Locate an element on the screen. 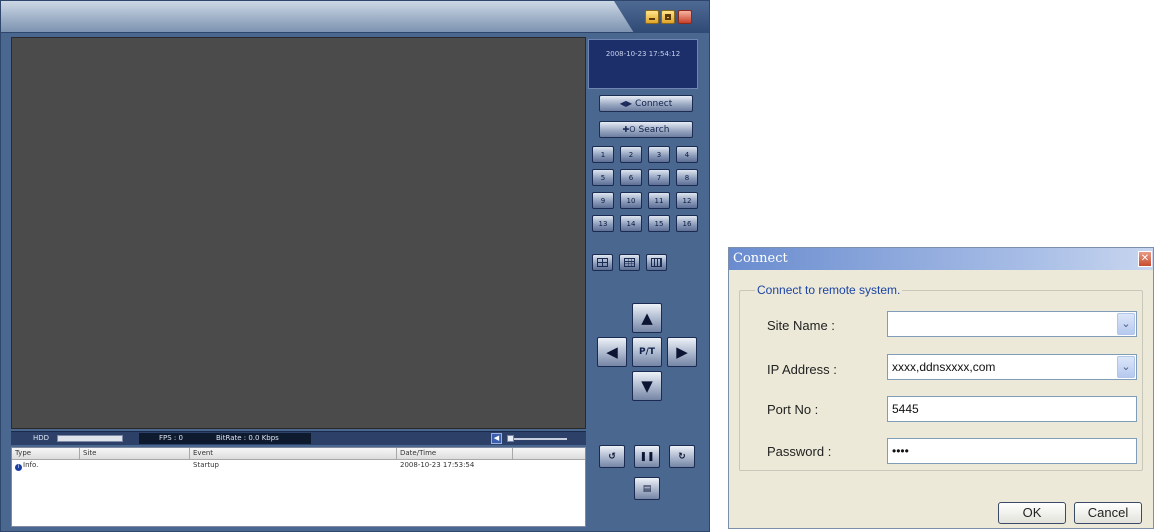 The width and height of the screenshot is (1157, 532). layout-buttons is located at coordinates (629, 262).